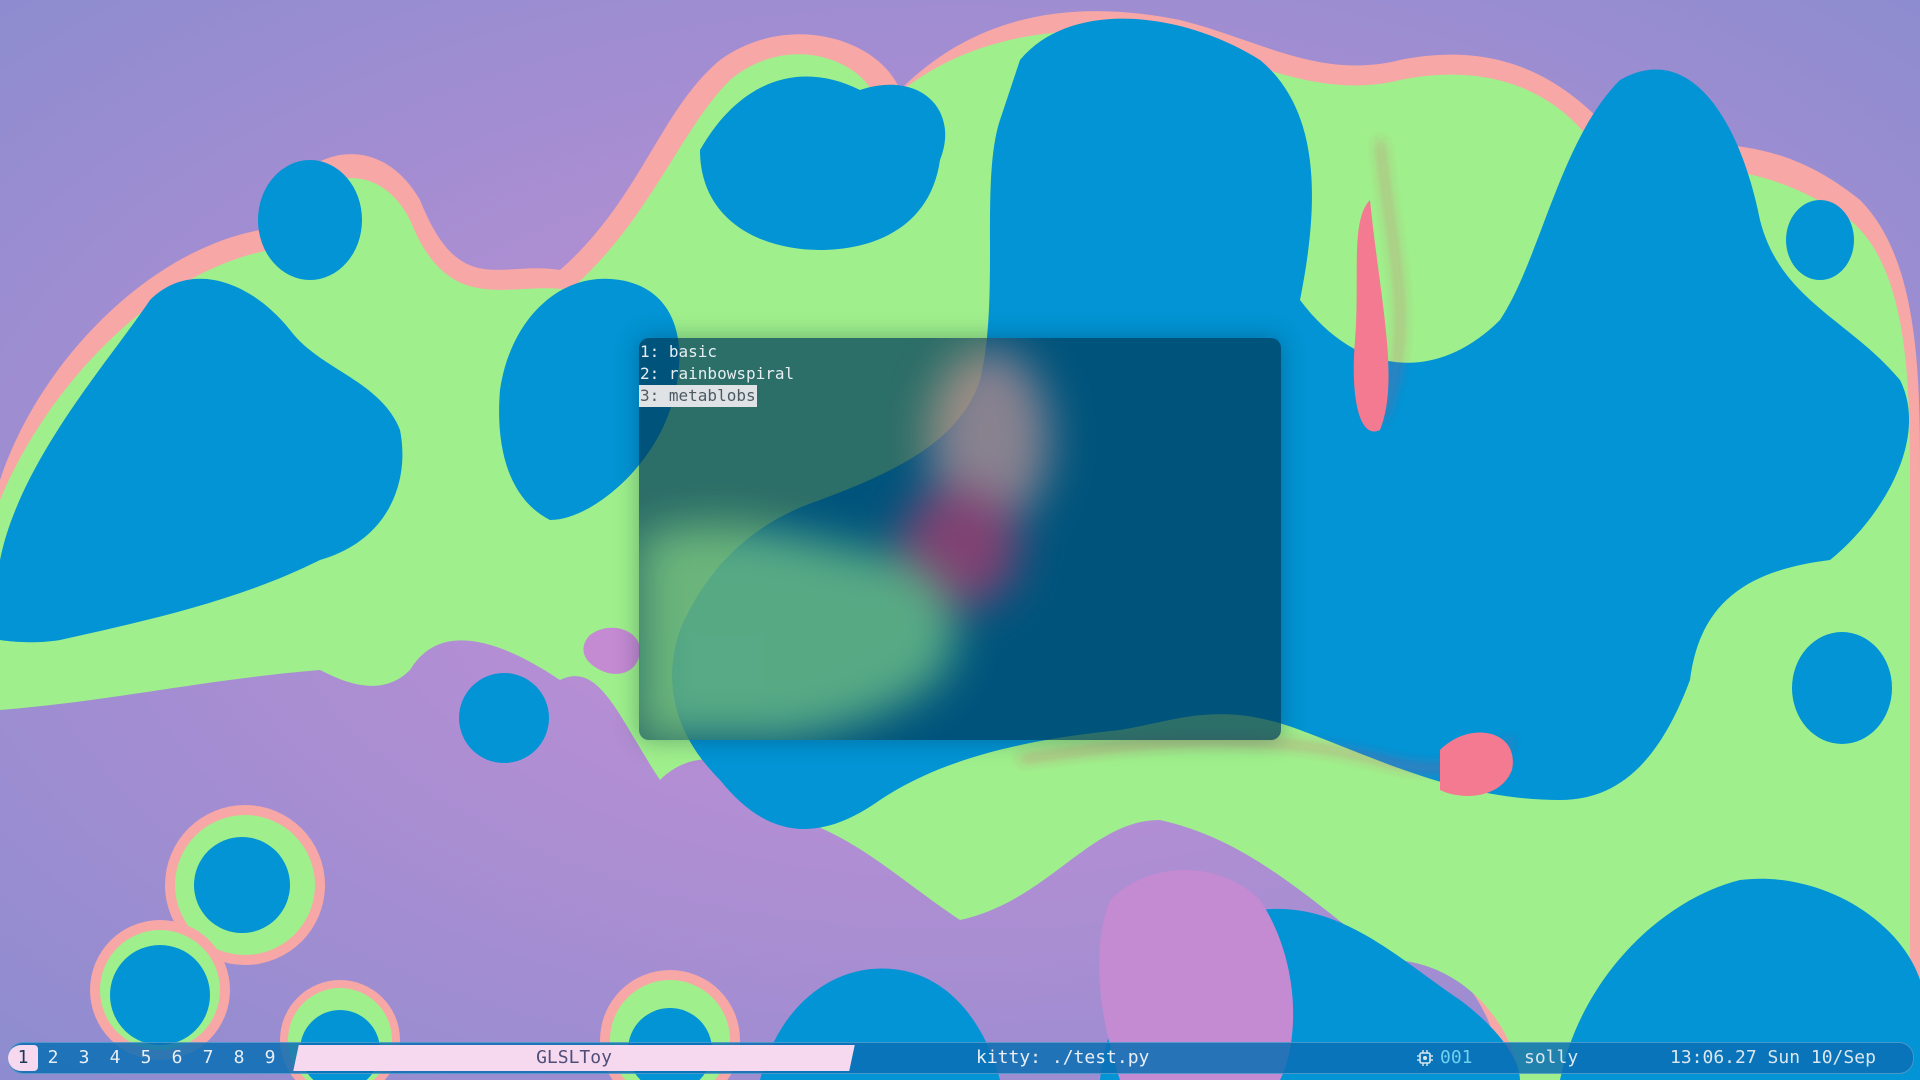 This screenshot has height=1080, width=1920. Describe the element at coordinates (1456, 1057) in the screenshot. I see `cpu-value: 001` at that location.